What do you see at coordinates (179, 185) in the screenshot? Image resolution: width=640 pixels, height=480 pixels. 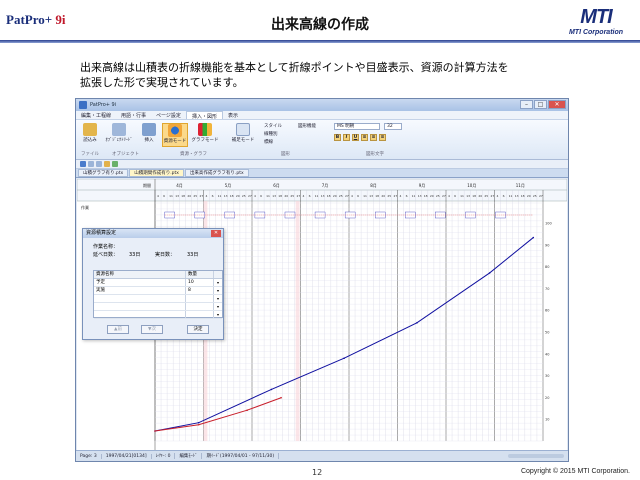 I see `month-label: 4月` at bounding box center [179, 185].